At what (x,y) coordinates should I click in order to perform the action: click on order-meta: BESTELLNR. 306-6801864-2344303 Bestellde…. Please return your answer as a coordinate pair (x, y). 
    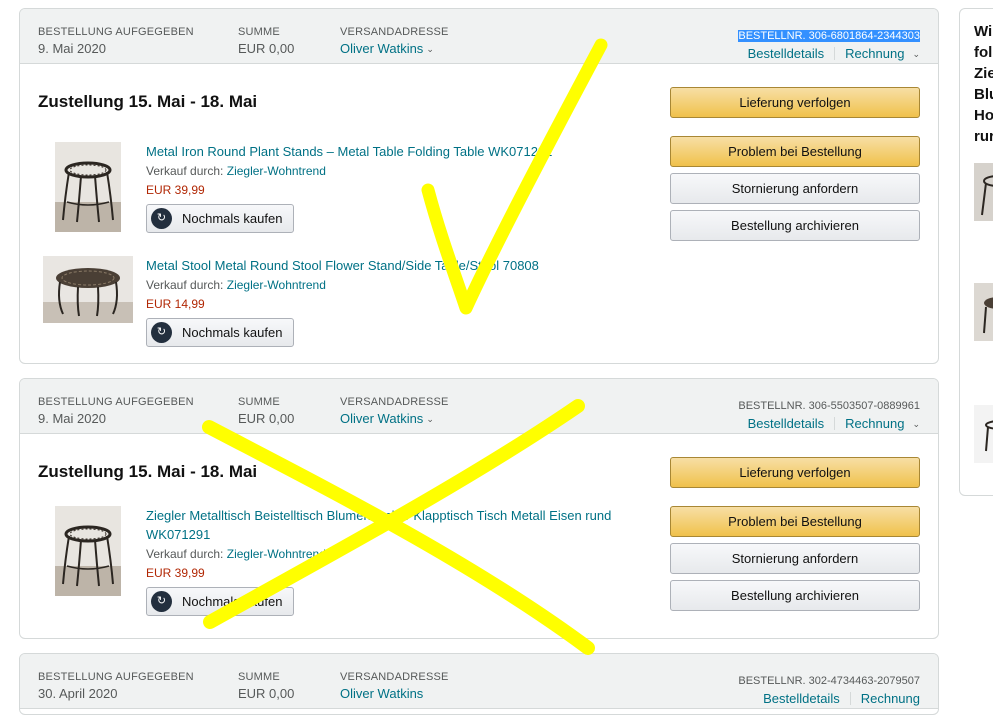
    Looking at the image, I should click on (829, 45).